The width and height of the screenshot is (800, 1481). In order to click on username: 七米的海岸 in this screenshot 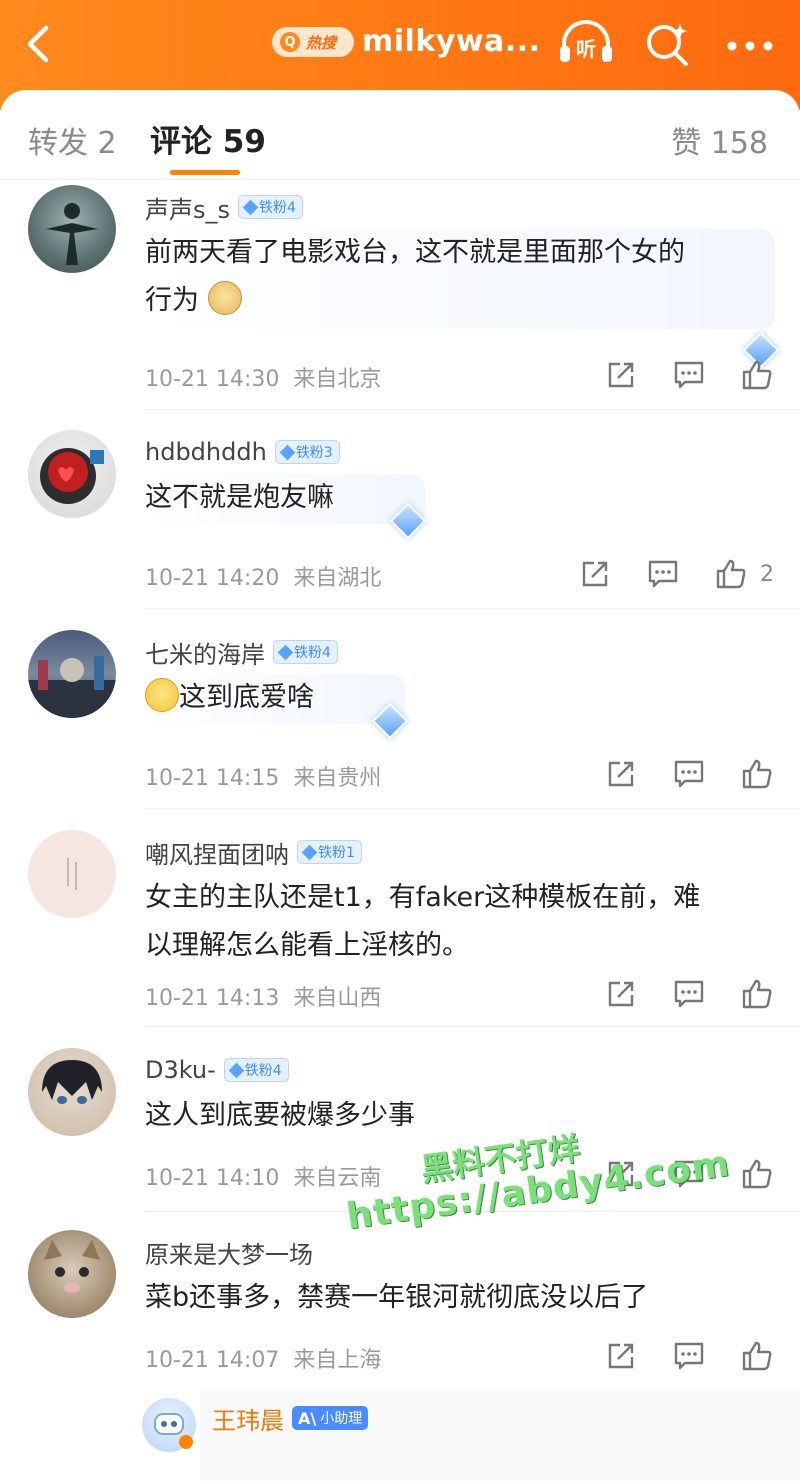, I will do `click(205, 652)`.